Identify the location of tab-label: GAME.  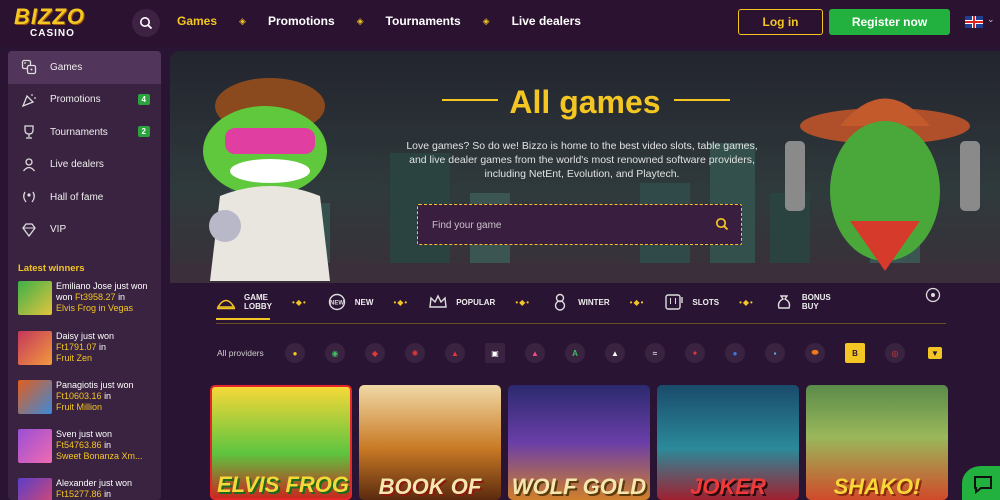
(256, 297).